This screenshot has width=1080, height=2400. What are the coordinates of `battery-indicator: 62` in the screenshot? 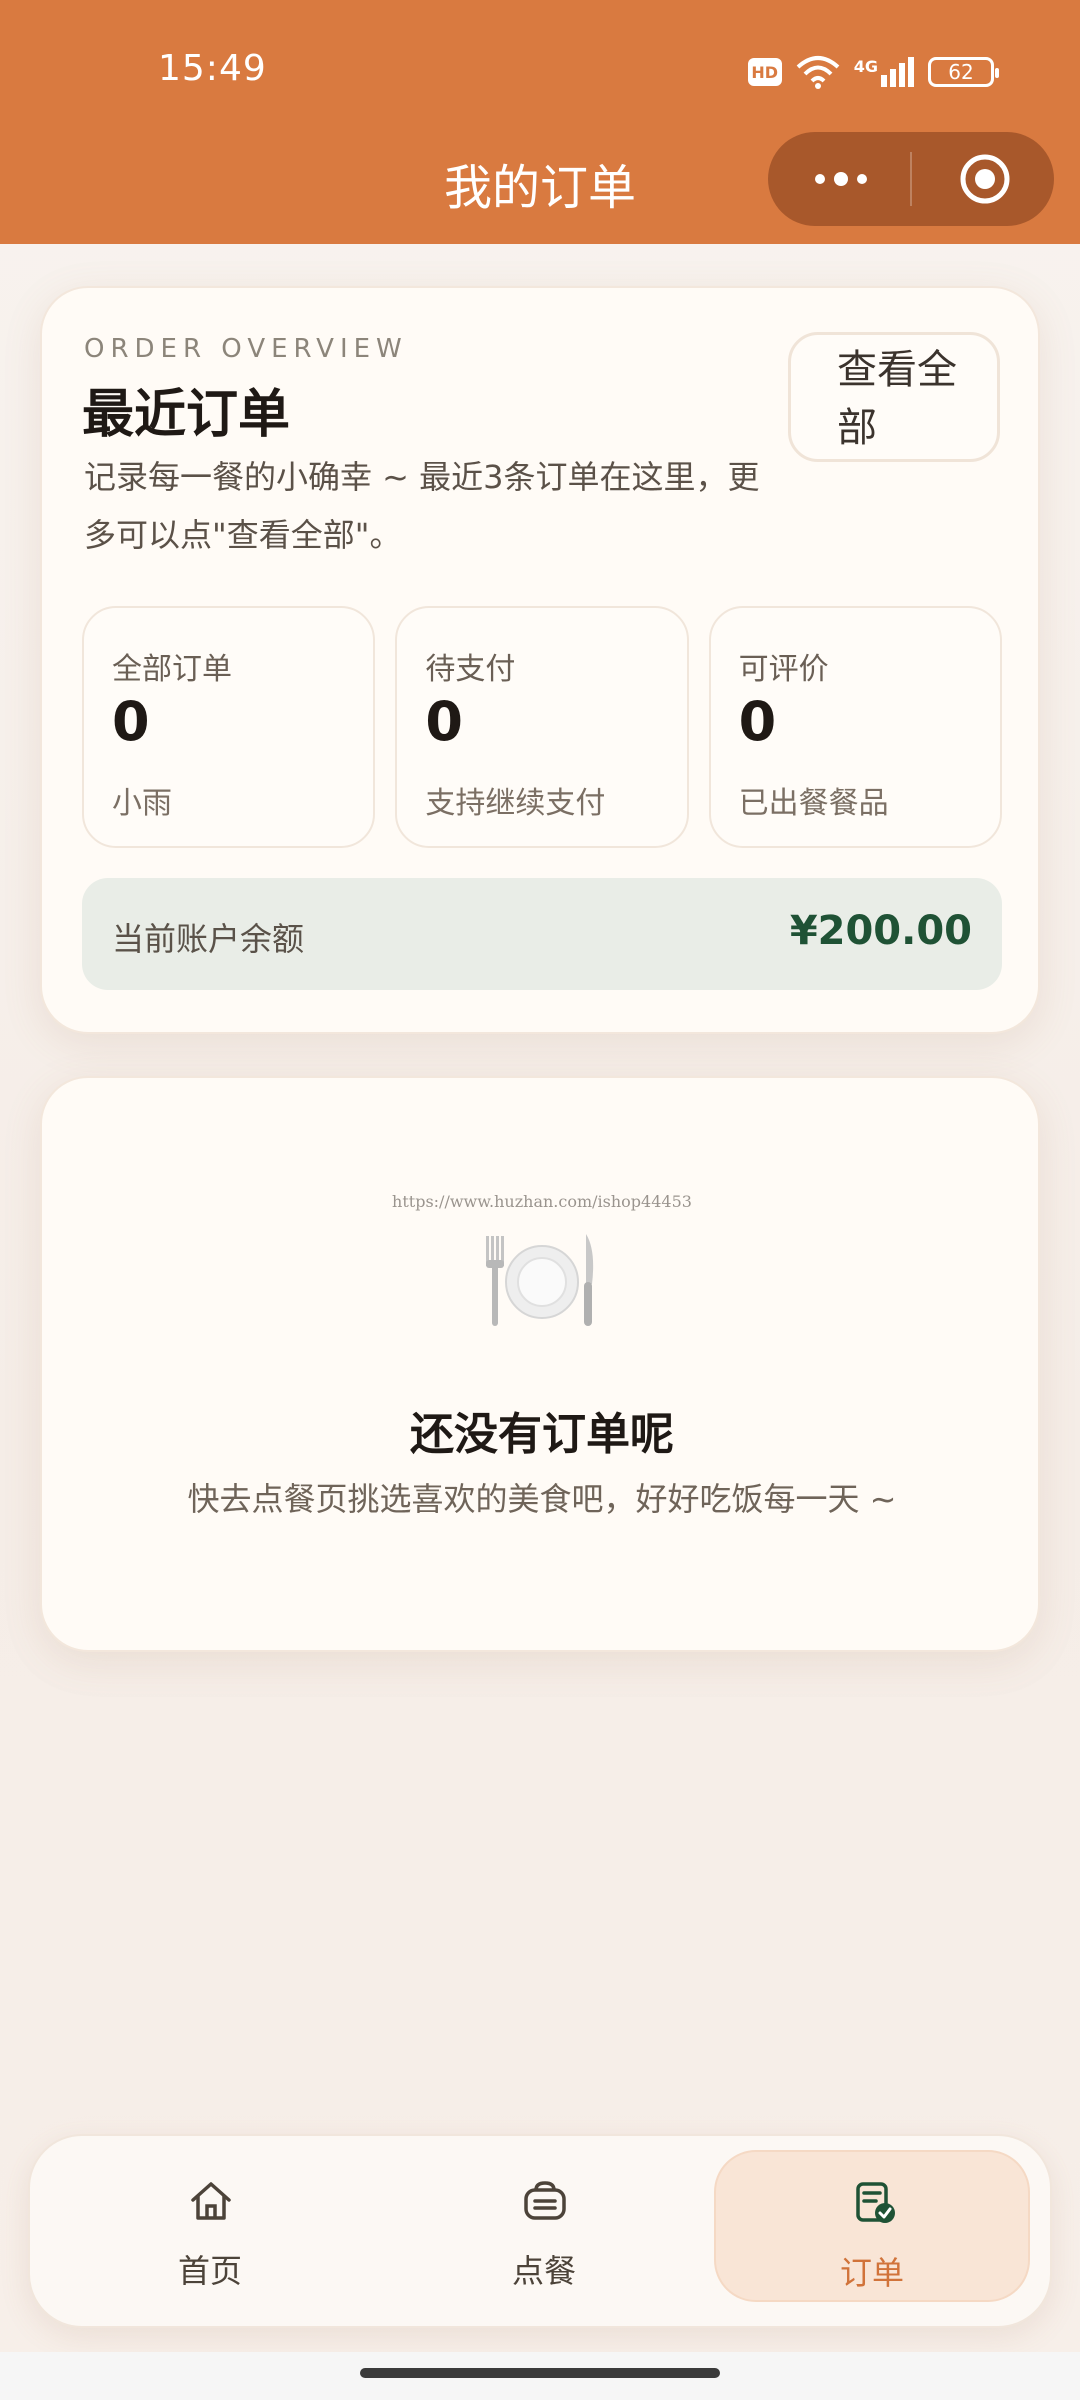 It's located at (963, 72).